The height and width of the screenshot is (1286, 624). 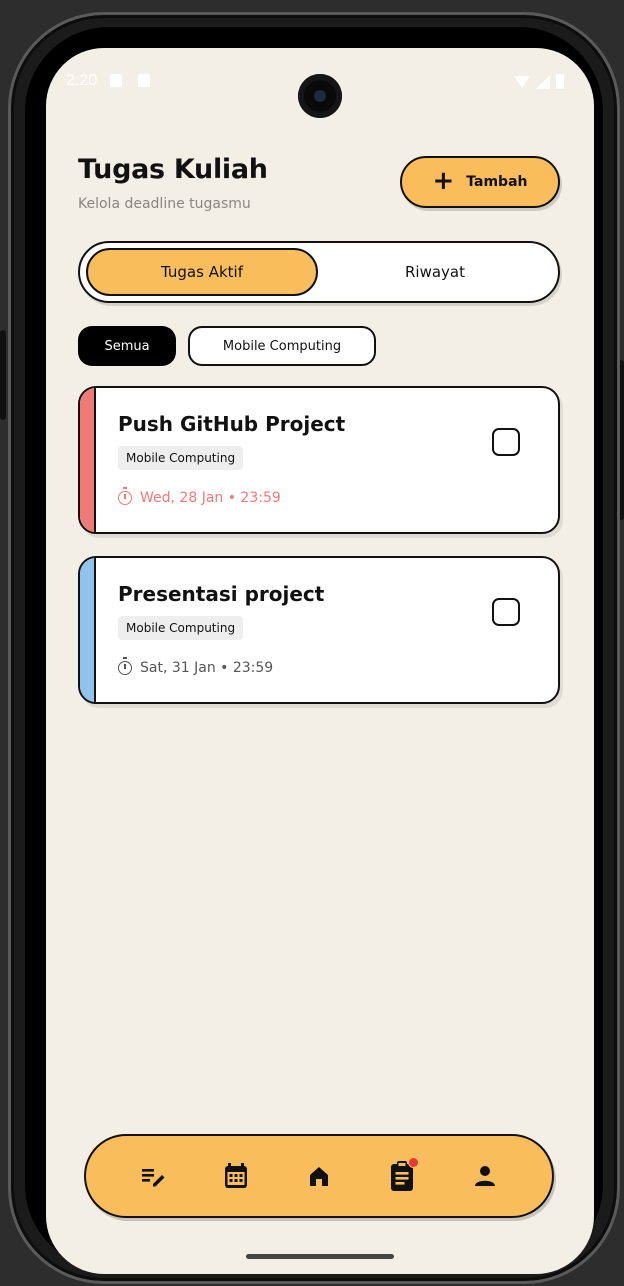 I want to click on notification-badge, so click(x=413, y=1162).